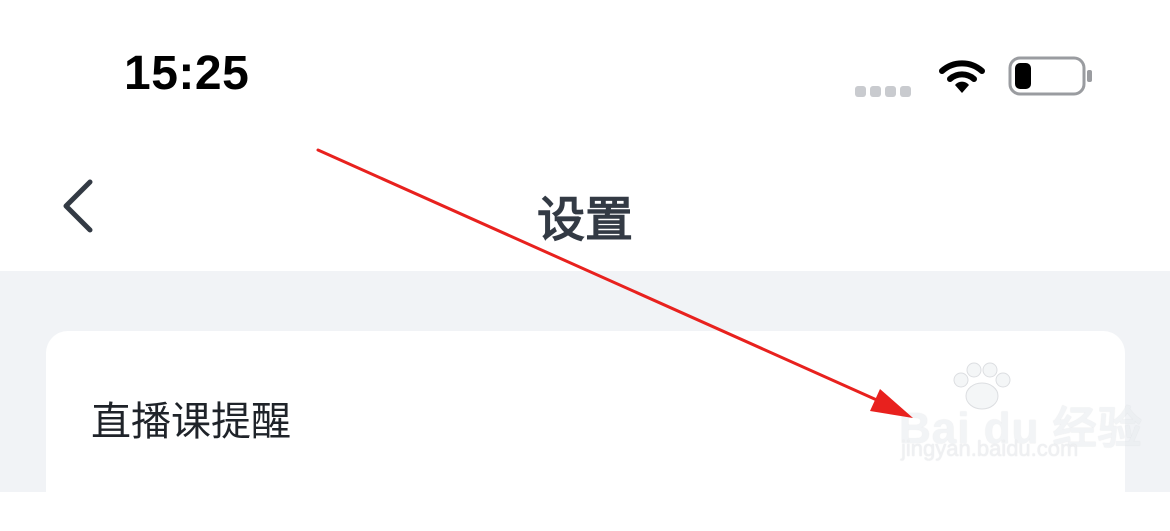  What do you see at coordinates (191, 422) in the screenshot?
I see `setting-item-label: 直播课提醒` at bounding box center [191, 422].